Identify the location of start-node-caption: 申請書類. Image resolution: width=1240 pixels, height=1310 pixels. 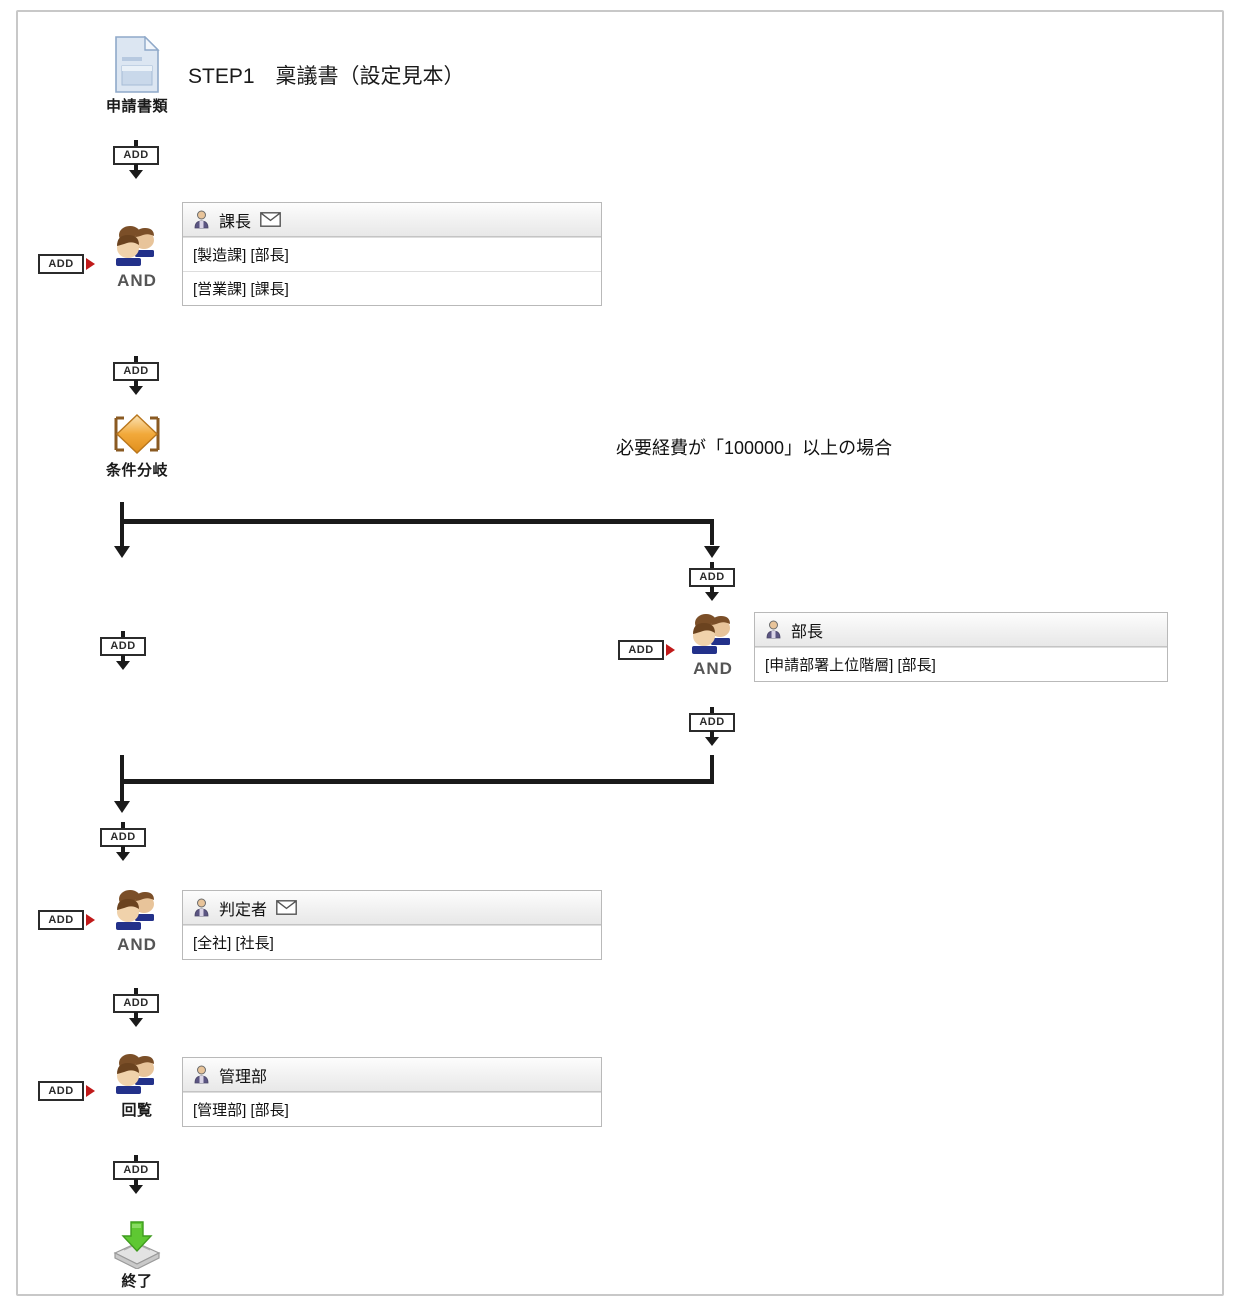
(136, 106).